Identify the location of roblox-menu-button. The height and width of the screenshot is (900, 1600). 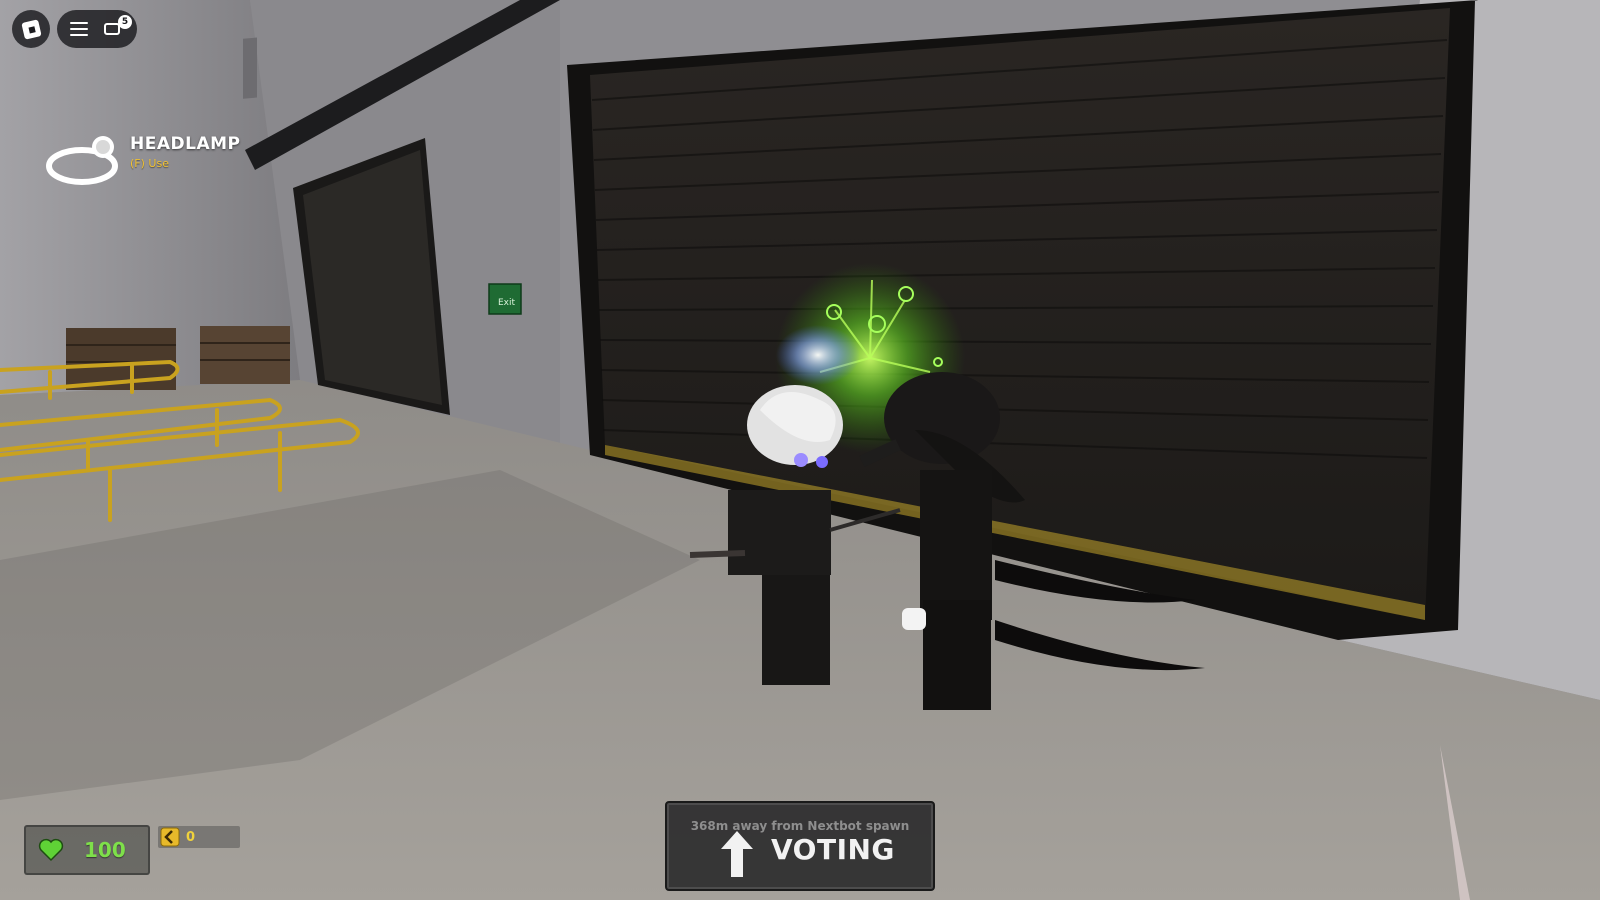
(31, 29).